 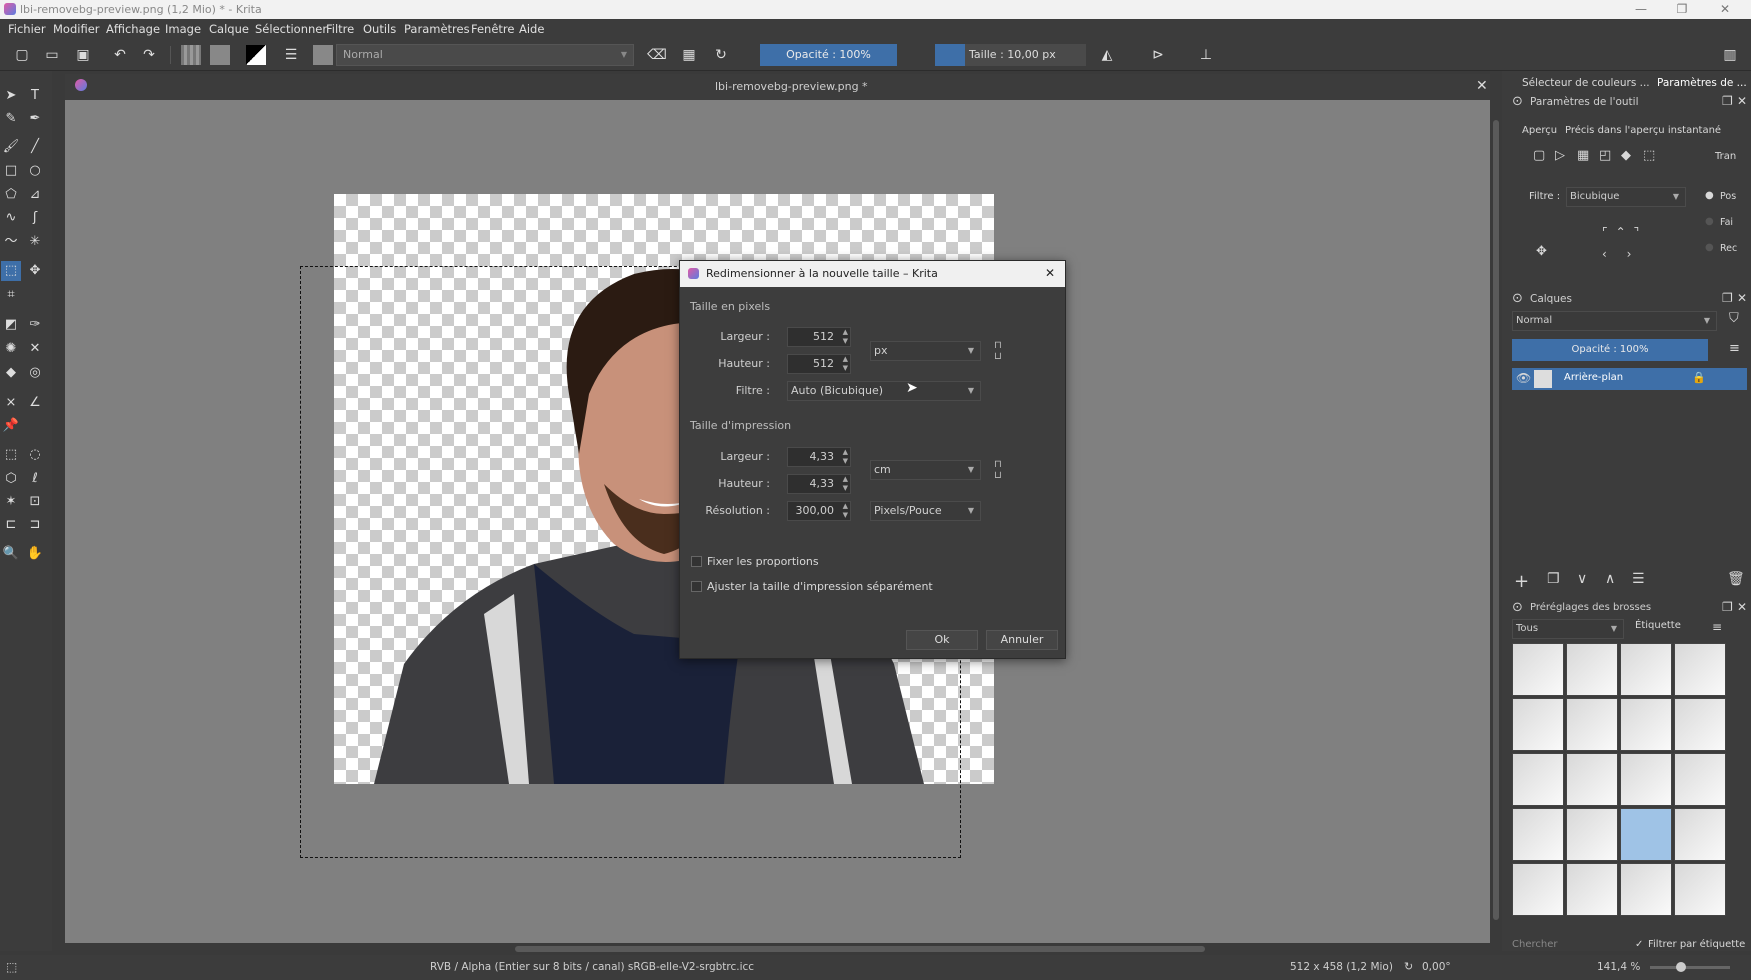 I want to click on multibrush-icon: ✳, so click(x=35, y=242).